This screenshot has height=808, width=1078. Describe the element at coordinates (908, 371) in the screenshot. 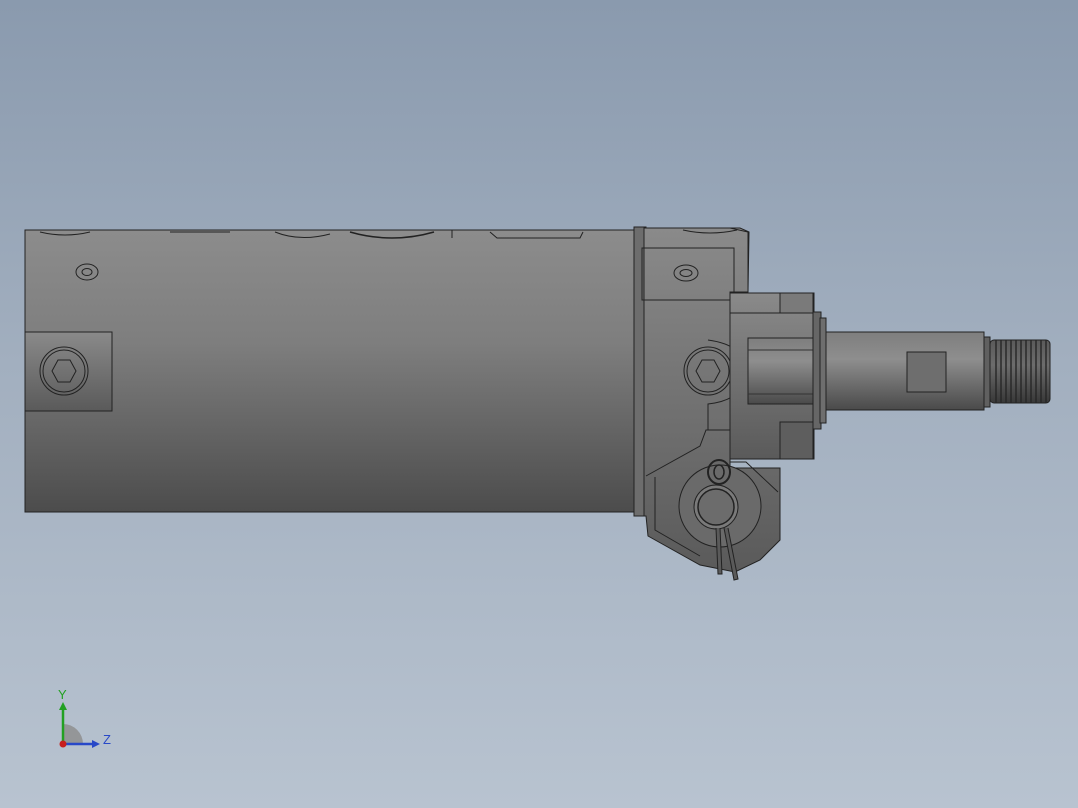

I see `piston-rod` at that location.